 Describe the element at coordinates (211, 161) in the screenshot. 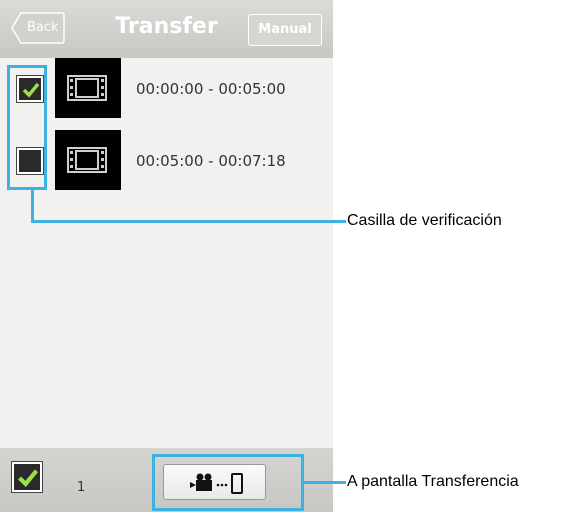

I see `time-range: 00:05:00 - 00:07:18` at that location.